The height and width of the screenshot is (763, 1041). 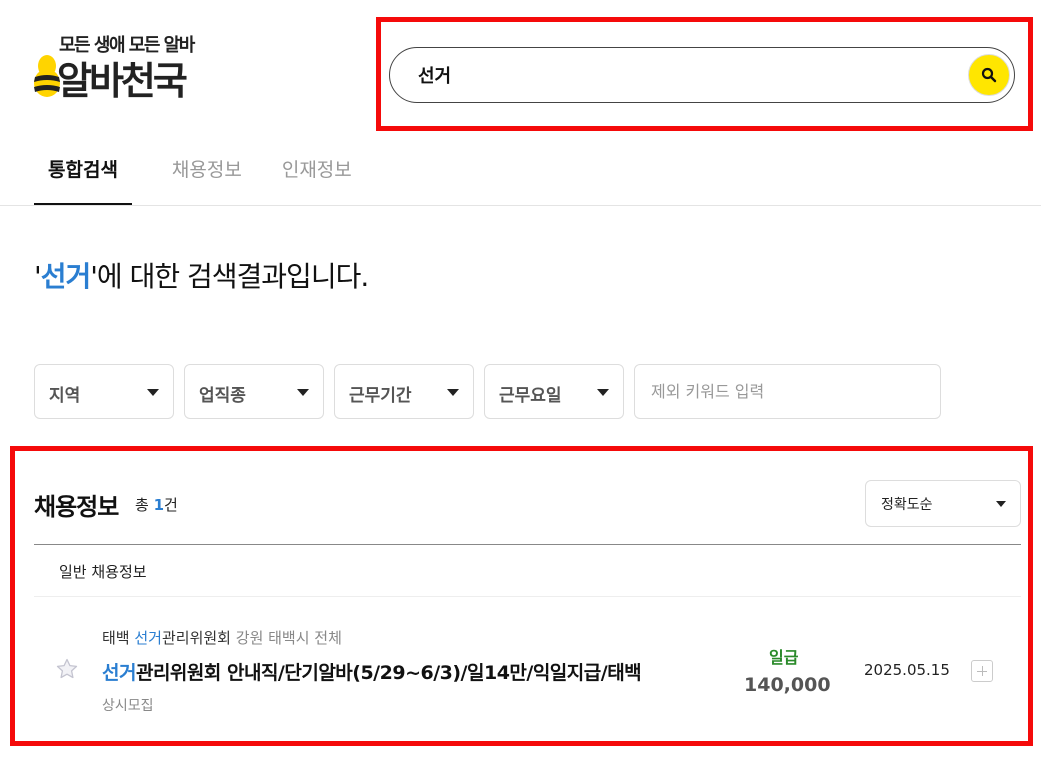 I want to click on pay-type: 일급, so click(x=784, y=657).